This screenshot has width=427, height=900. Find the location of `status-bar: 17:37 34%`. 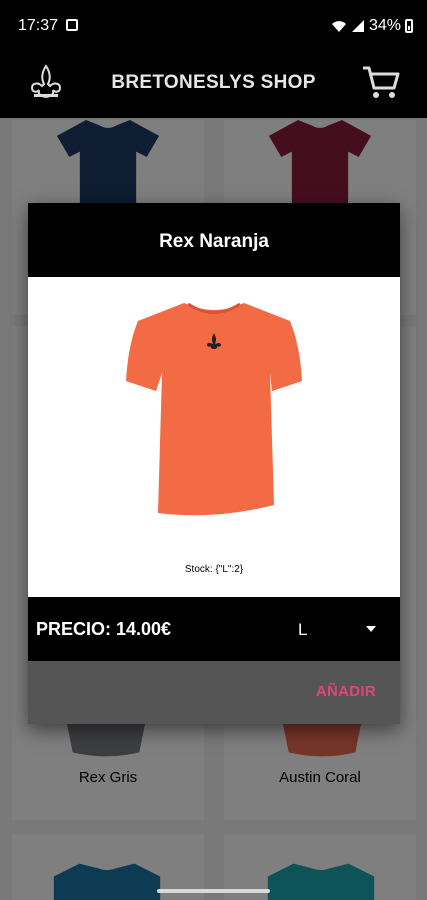

status-bar: 17:37 34% is located at coordinates (213, 26).